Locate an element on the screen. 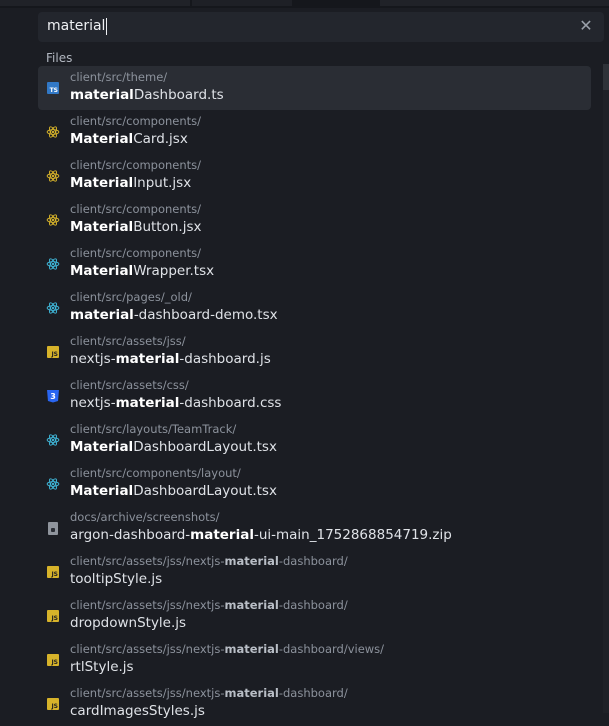 The width and height of the screenshot is (609, 726). file-name: cardImagesStyles.js is located at coordinates (137, 711).